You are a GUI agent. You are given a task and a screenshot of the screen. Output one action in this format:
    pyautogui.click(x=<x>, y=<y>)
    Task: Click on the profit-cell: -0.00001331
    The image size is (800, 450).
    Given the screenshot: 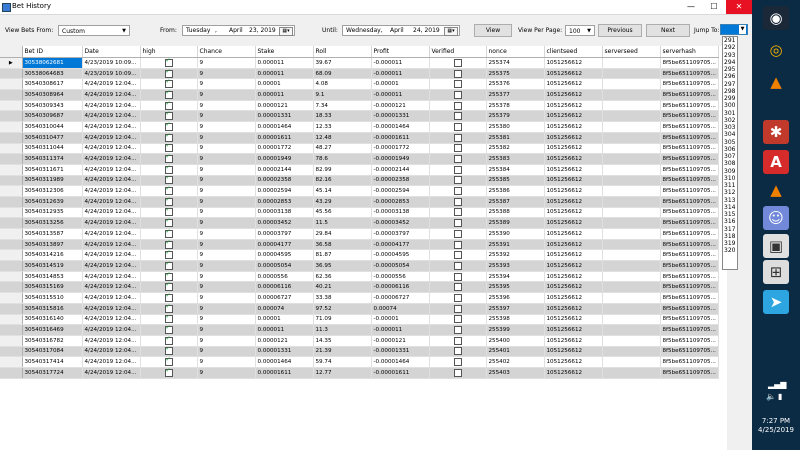 What is the action you would take?
    pyautogui.click(x=400, y=116)
    